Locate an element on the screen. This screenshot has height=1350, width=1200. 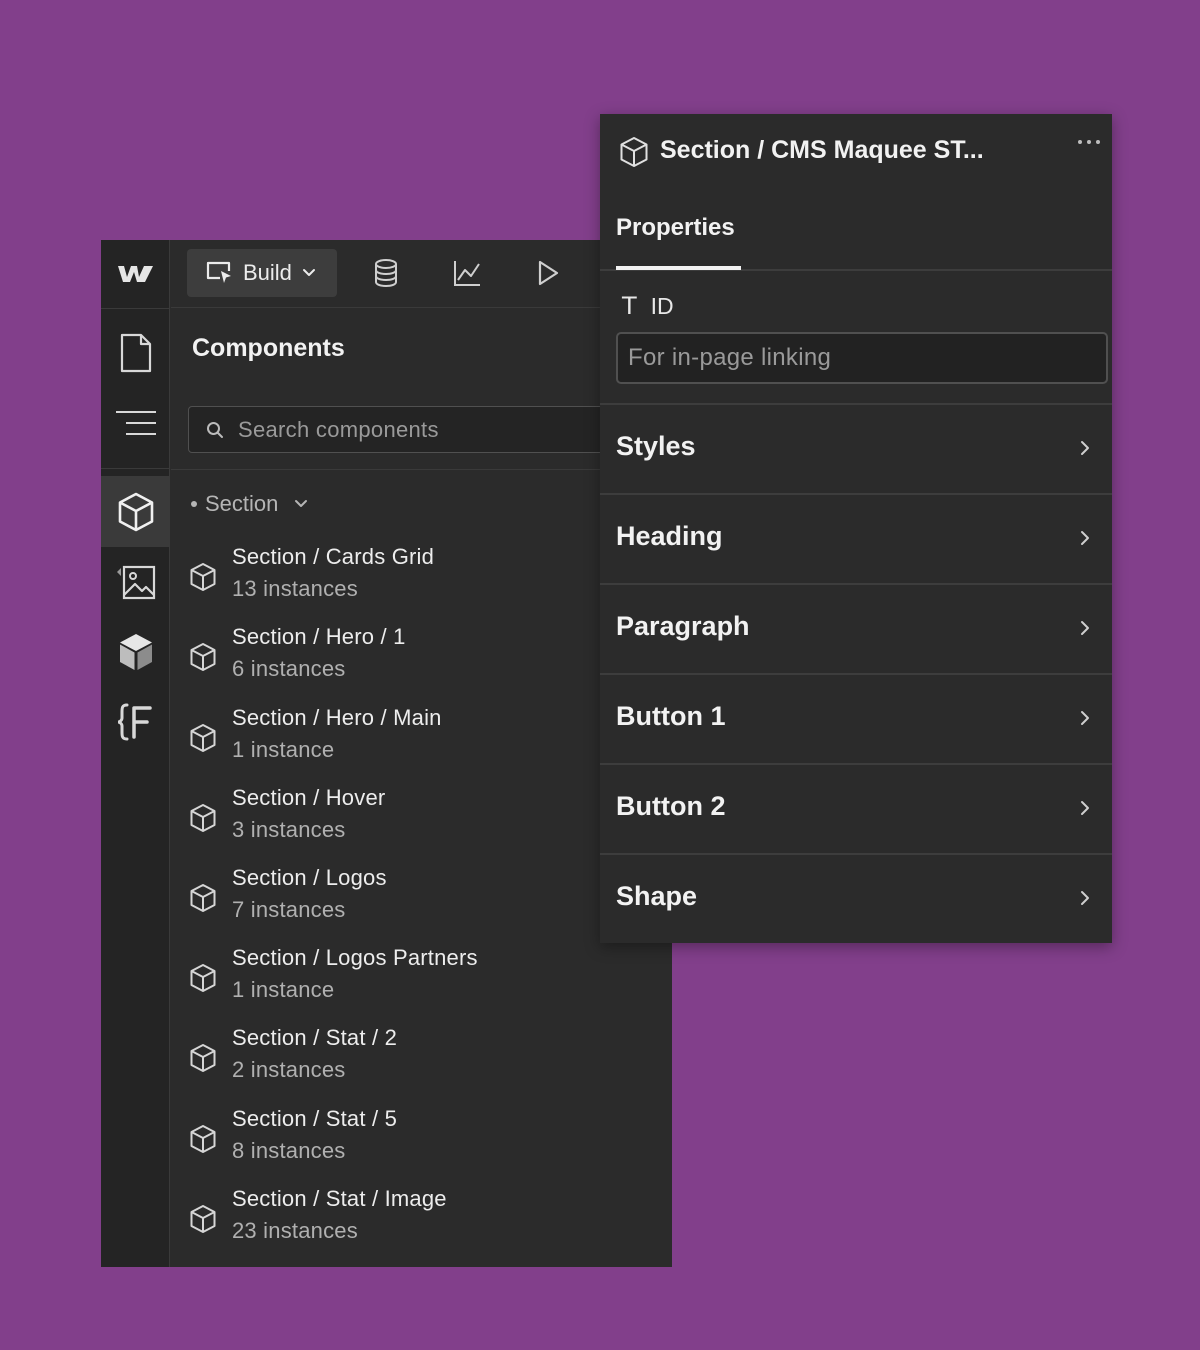
play-icon is located at coordinates (548, 273).